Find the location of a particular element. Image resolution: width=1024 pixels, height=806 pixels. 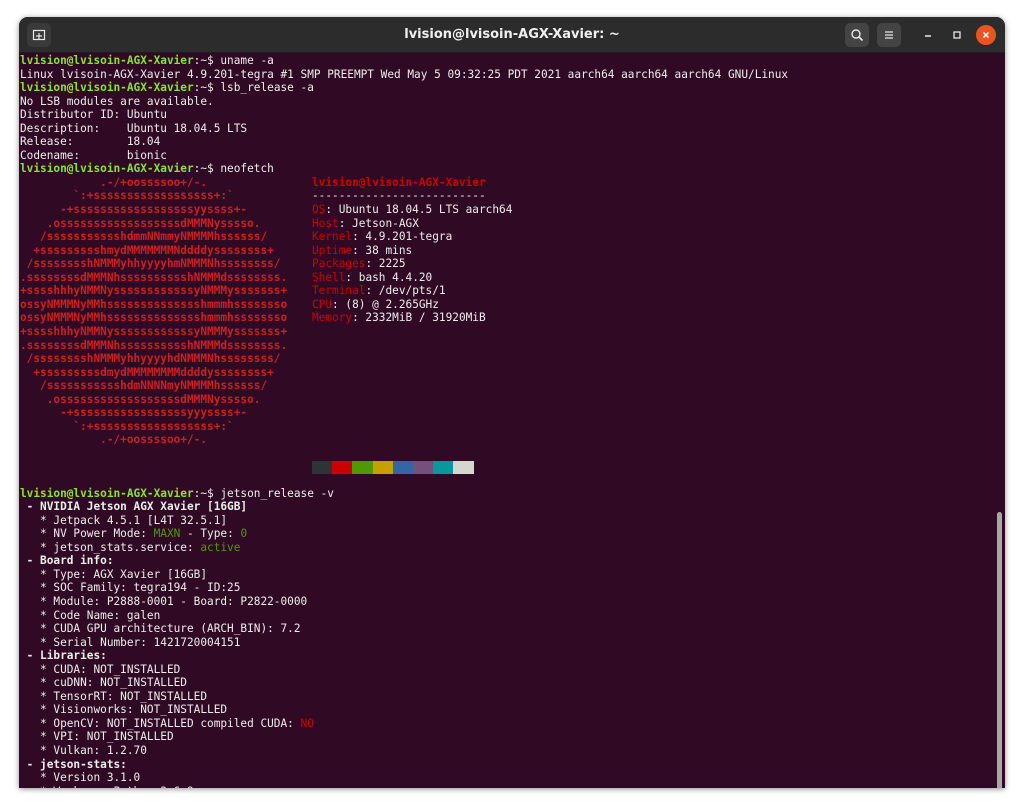

command-text: neofetch is located at coordinates (243, 169).